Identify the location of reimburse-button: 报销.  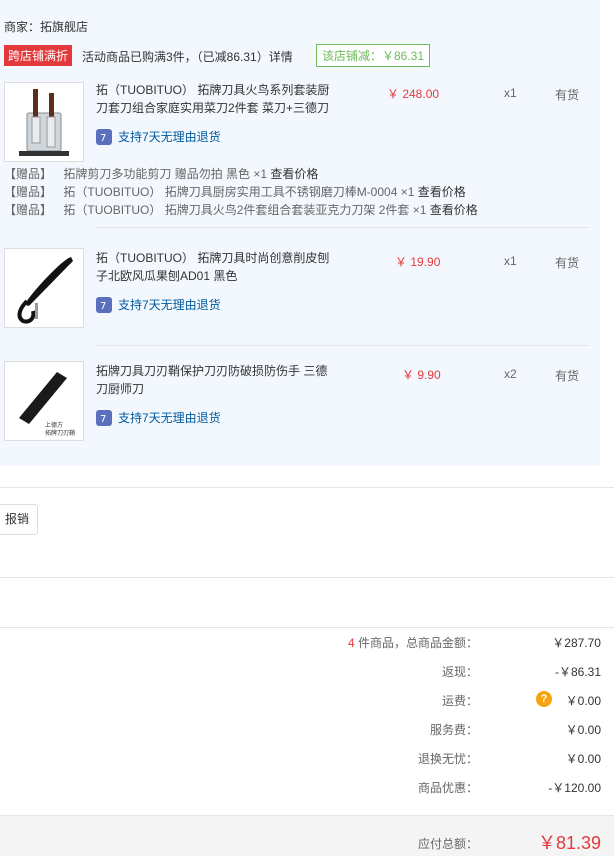
(19, 519).